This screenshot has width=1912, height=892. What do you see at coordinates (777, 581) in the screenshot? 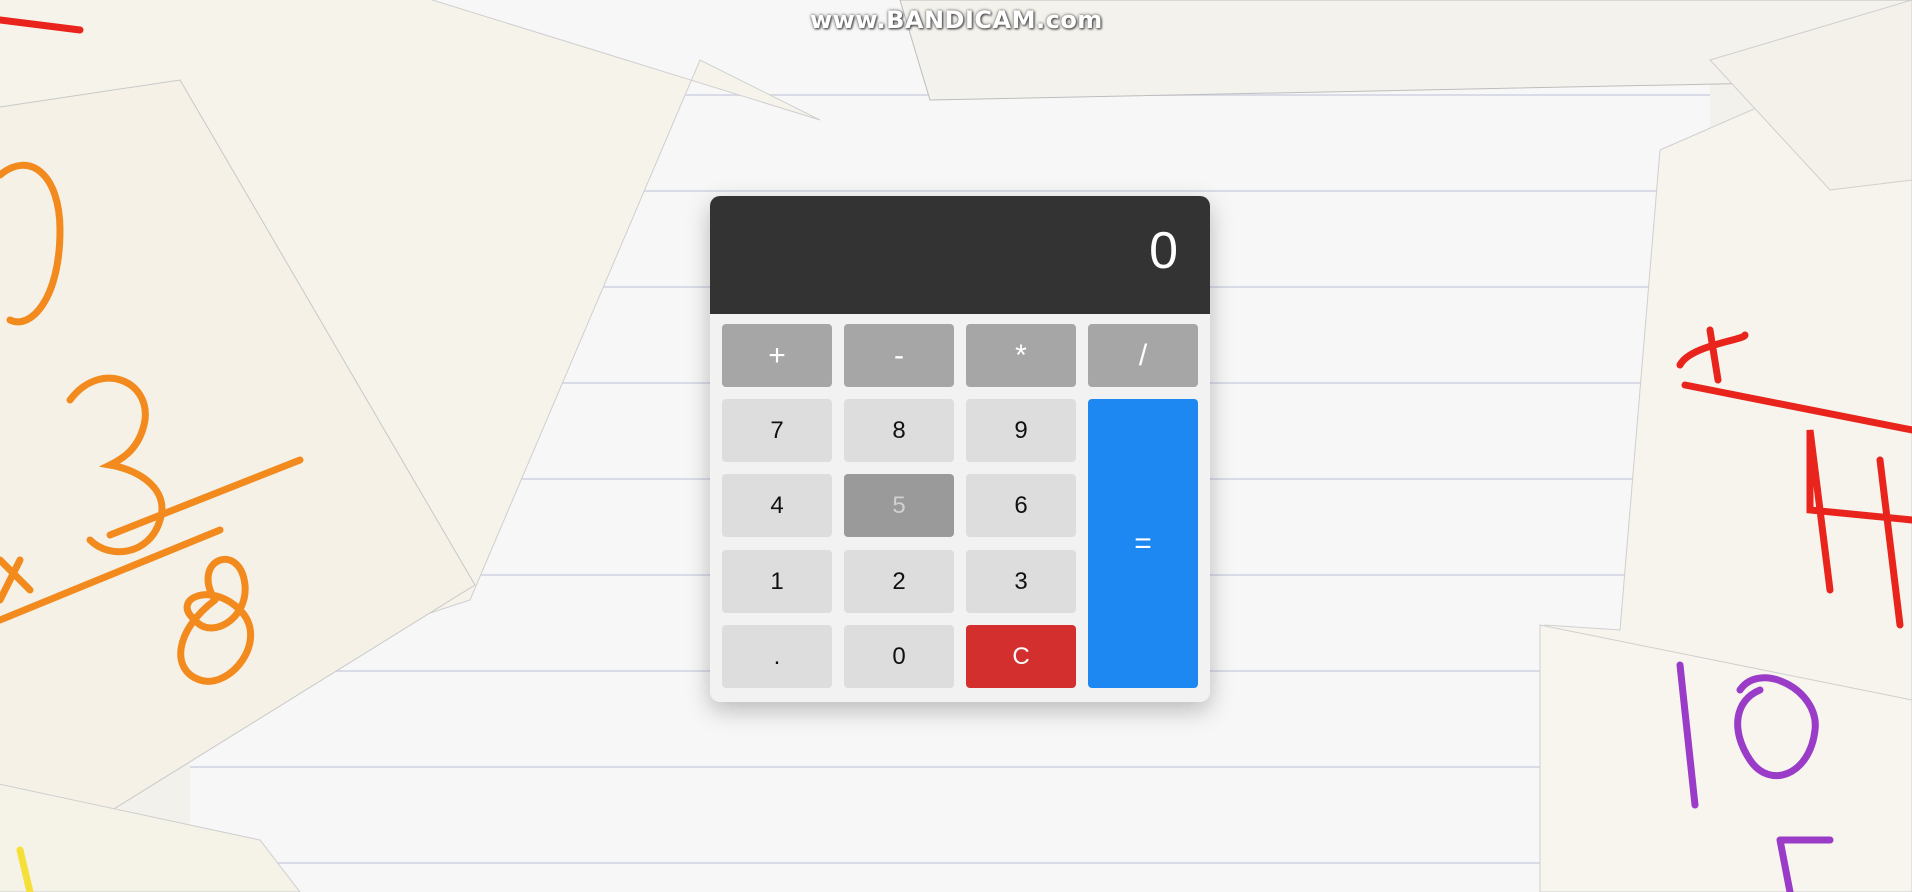
I see `digit-1-button: 1` at bounding box center [777, 581].